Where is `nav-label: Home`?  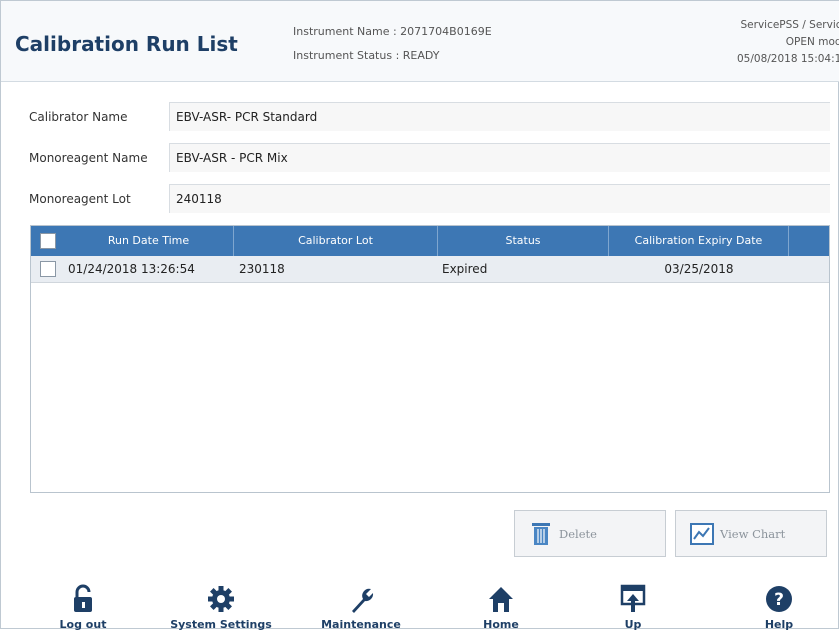
nav-label: Home is located at coordinates (501, 624).